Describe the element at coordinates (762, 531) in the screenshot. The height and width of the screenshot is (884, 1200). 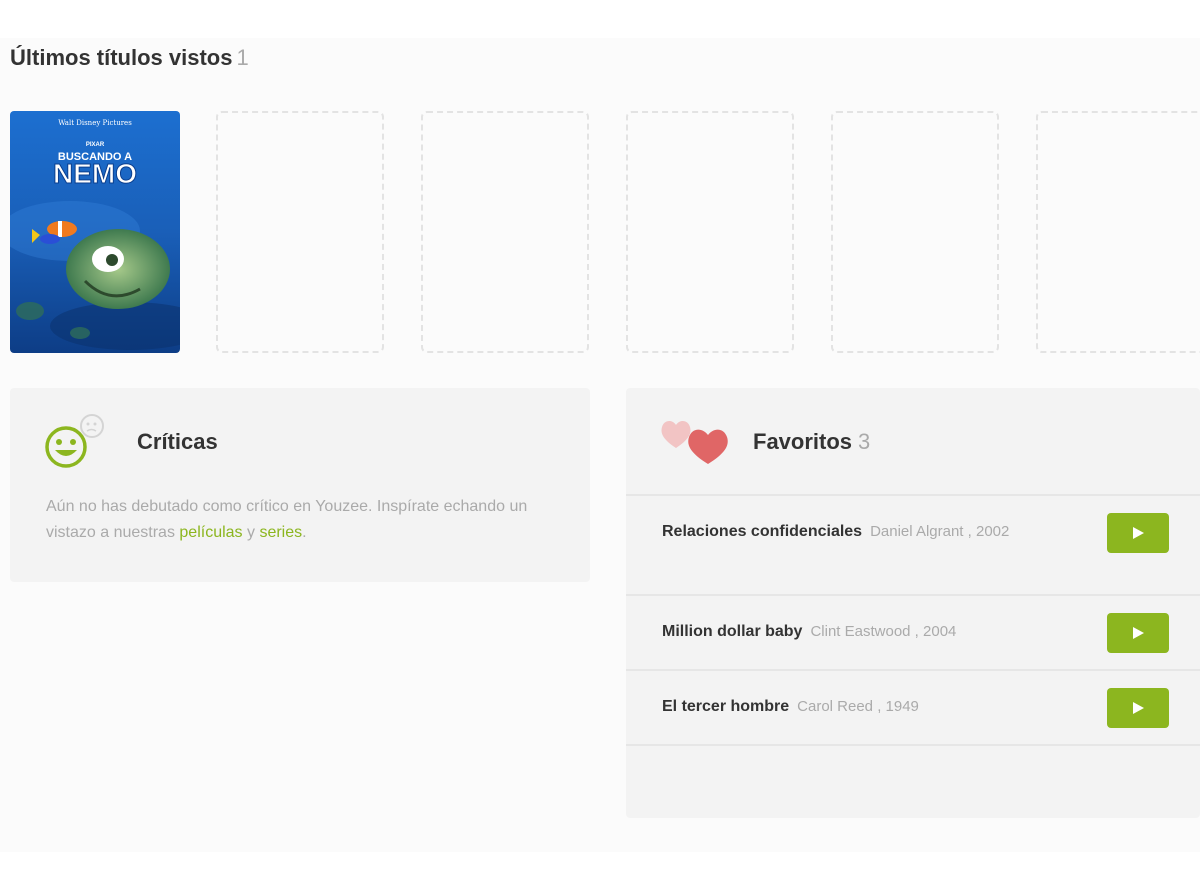
I see `favorite-title: Relaciones confidenciales` at that location.